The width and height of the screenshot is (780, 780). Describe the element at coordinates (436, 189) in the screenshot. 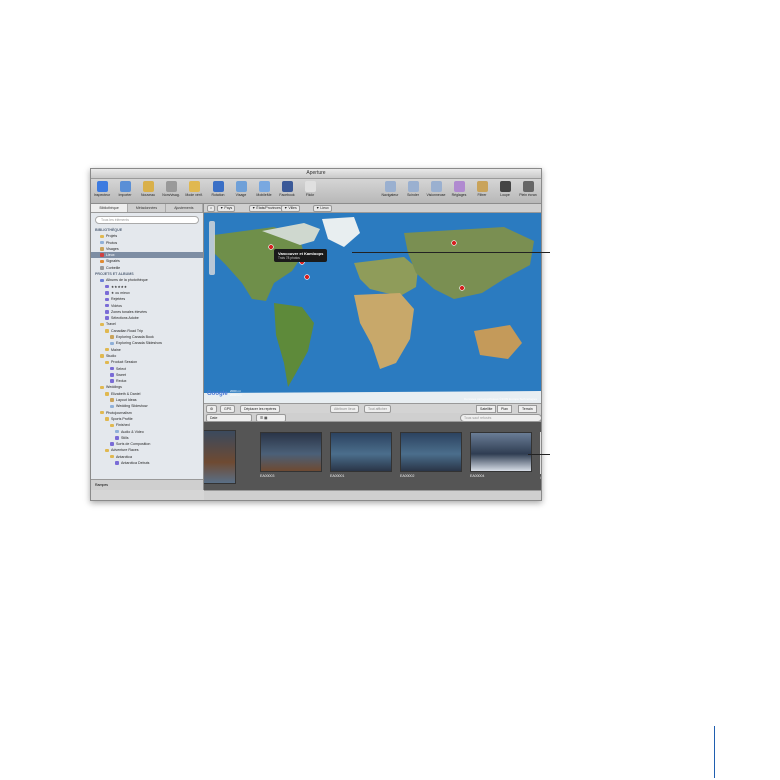

I see `viewer-toolbar-button: Visionneuse` at that location.